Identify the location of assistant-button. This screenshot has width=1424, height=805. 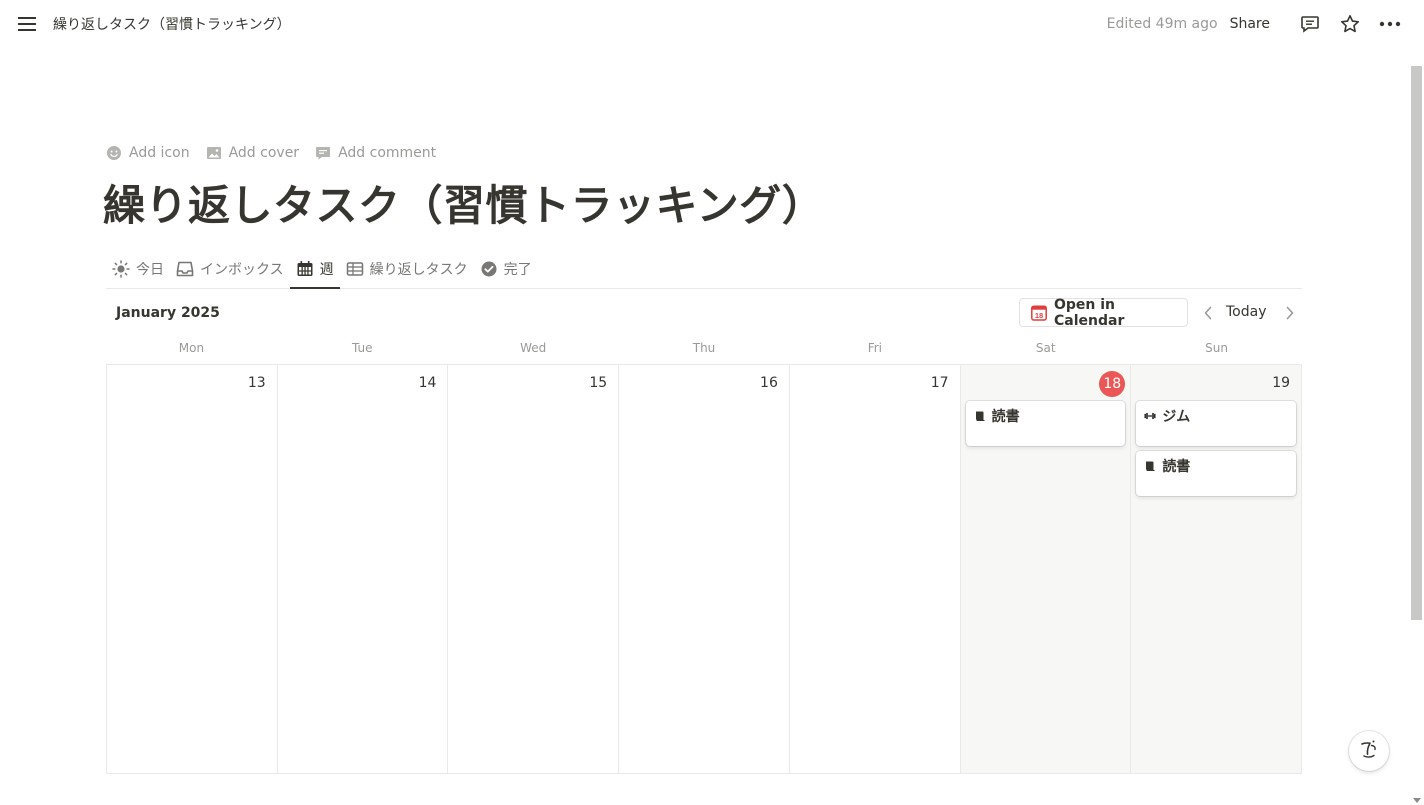
(1369, 751).